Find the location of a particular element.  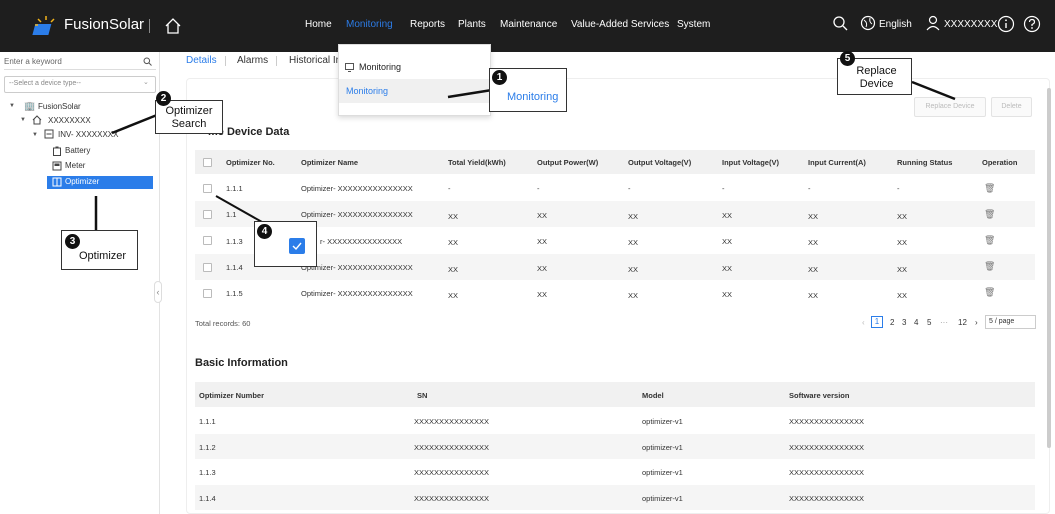

callout-text: Monitoring is located at coordinates (533, 97).